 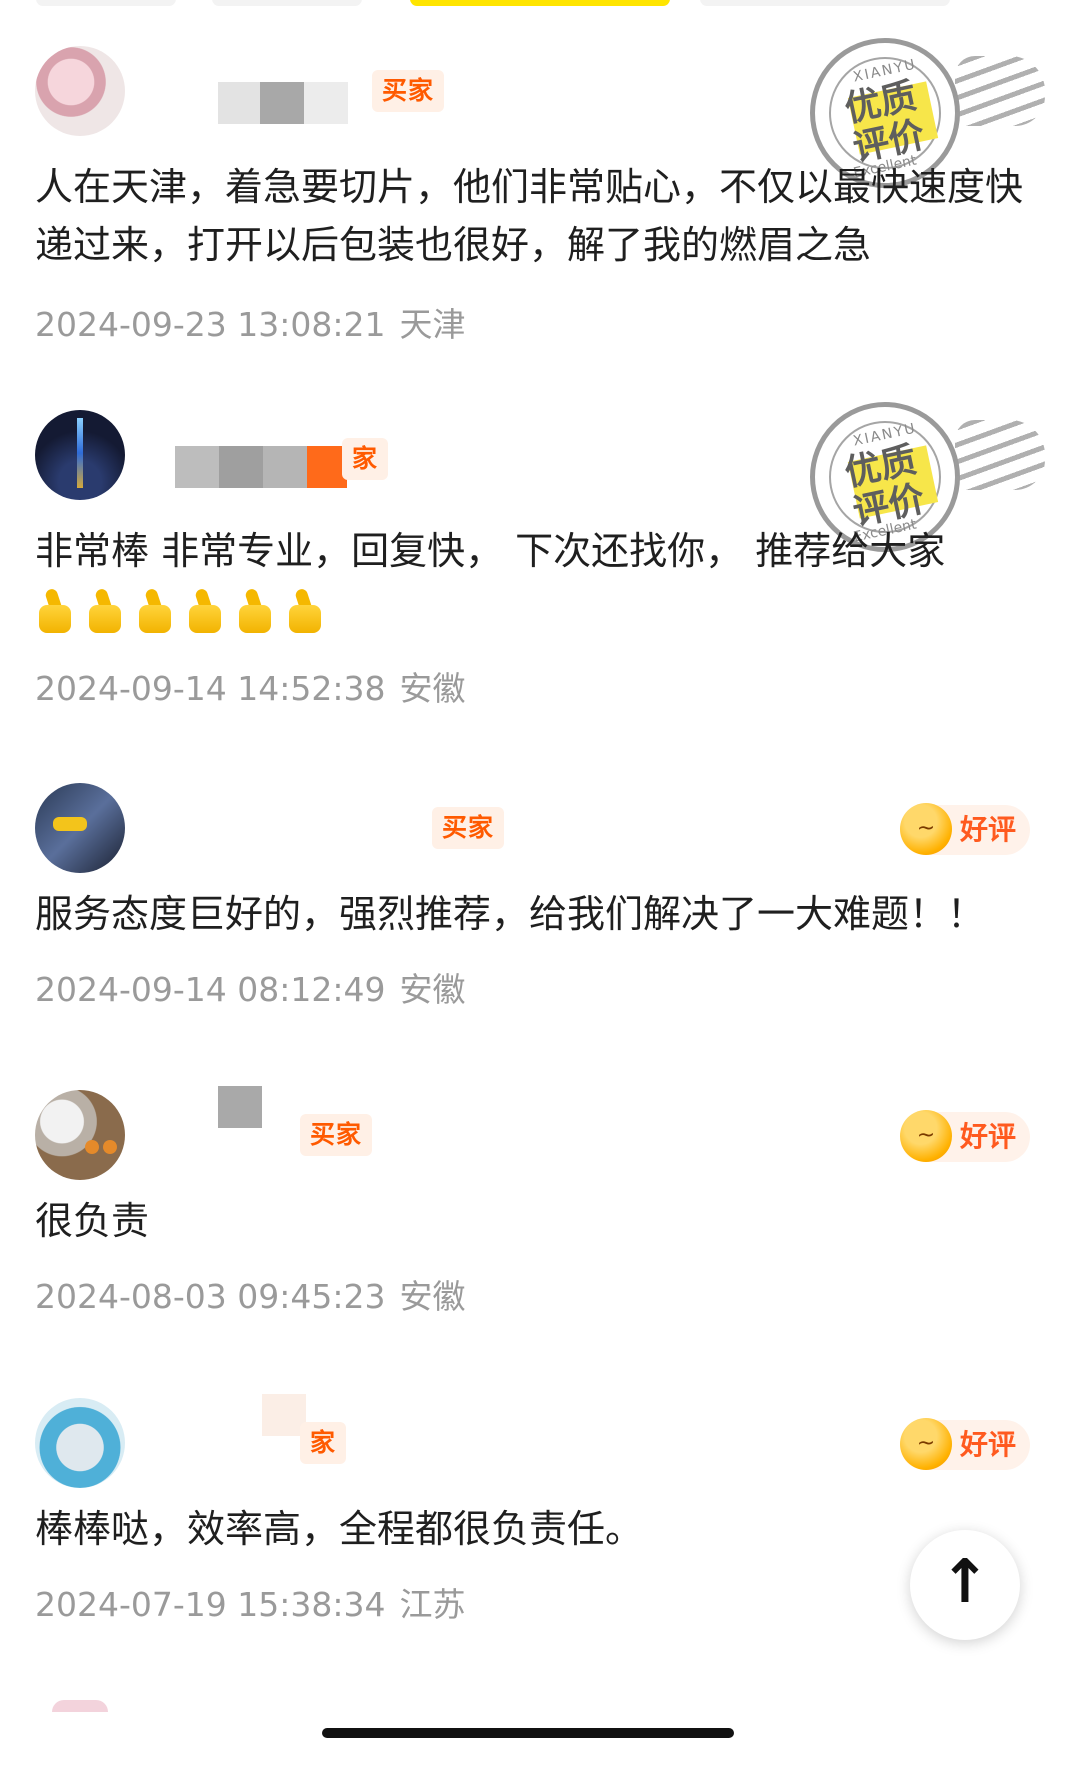 I want to click on review-meta: 2024-09-23 13:08:21 天津, so click(x=257, y=322).